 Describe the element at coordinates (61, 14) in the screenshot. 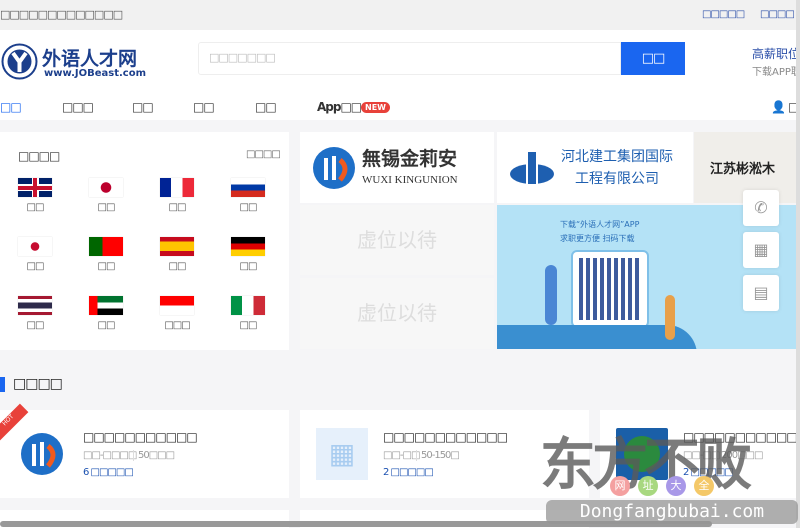

I see `welcome-text: □□□□□□□□□□□□□` at that location.